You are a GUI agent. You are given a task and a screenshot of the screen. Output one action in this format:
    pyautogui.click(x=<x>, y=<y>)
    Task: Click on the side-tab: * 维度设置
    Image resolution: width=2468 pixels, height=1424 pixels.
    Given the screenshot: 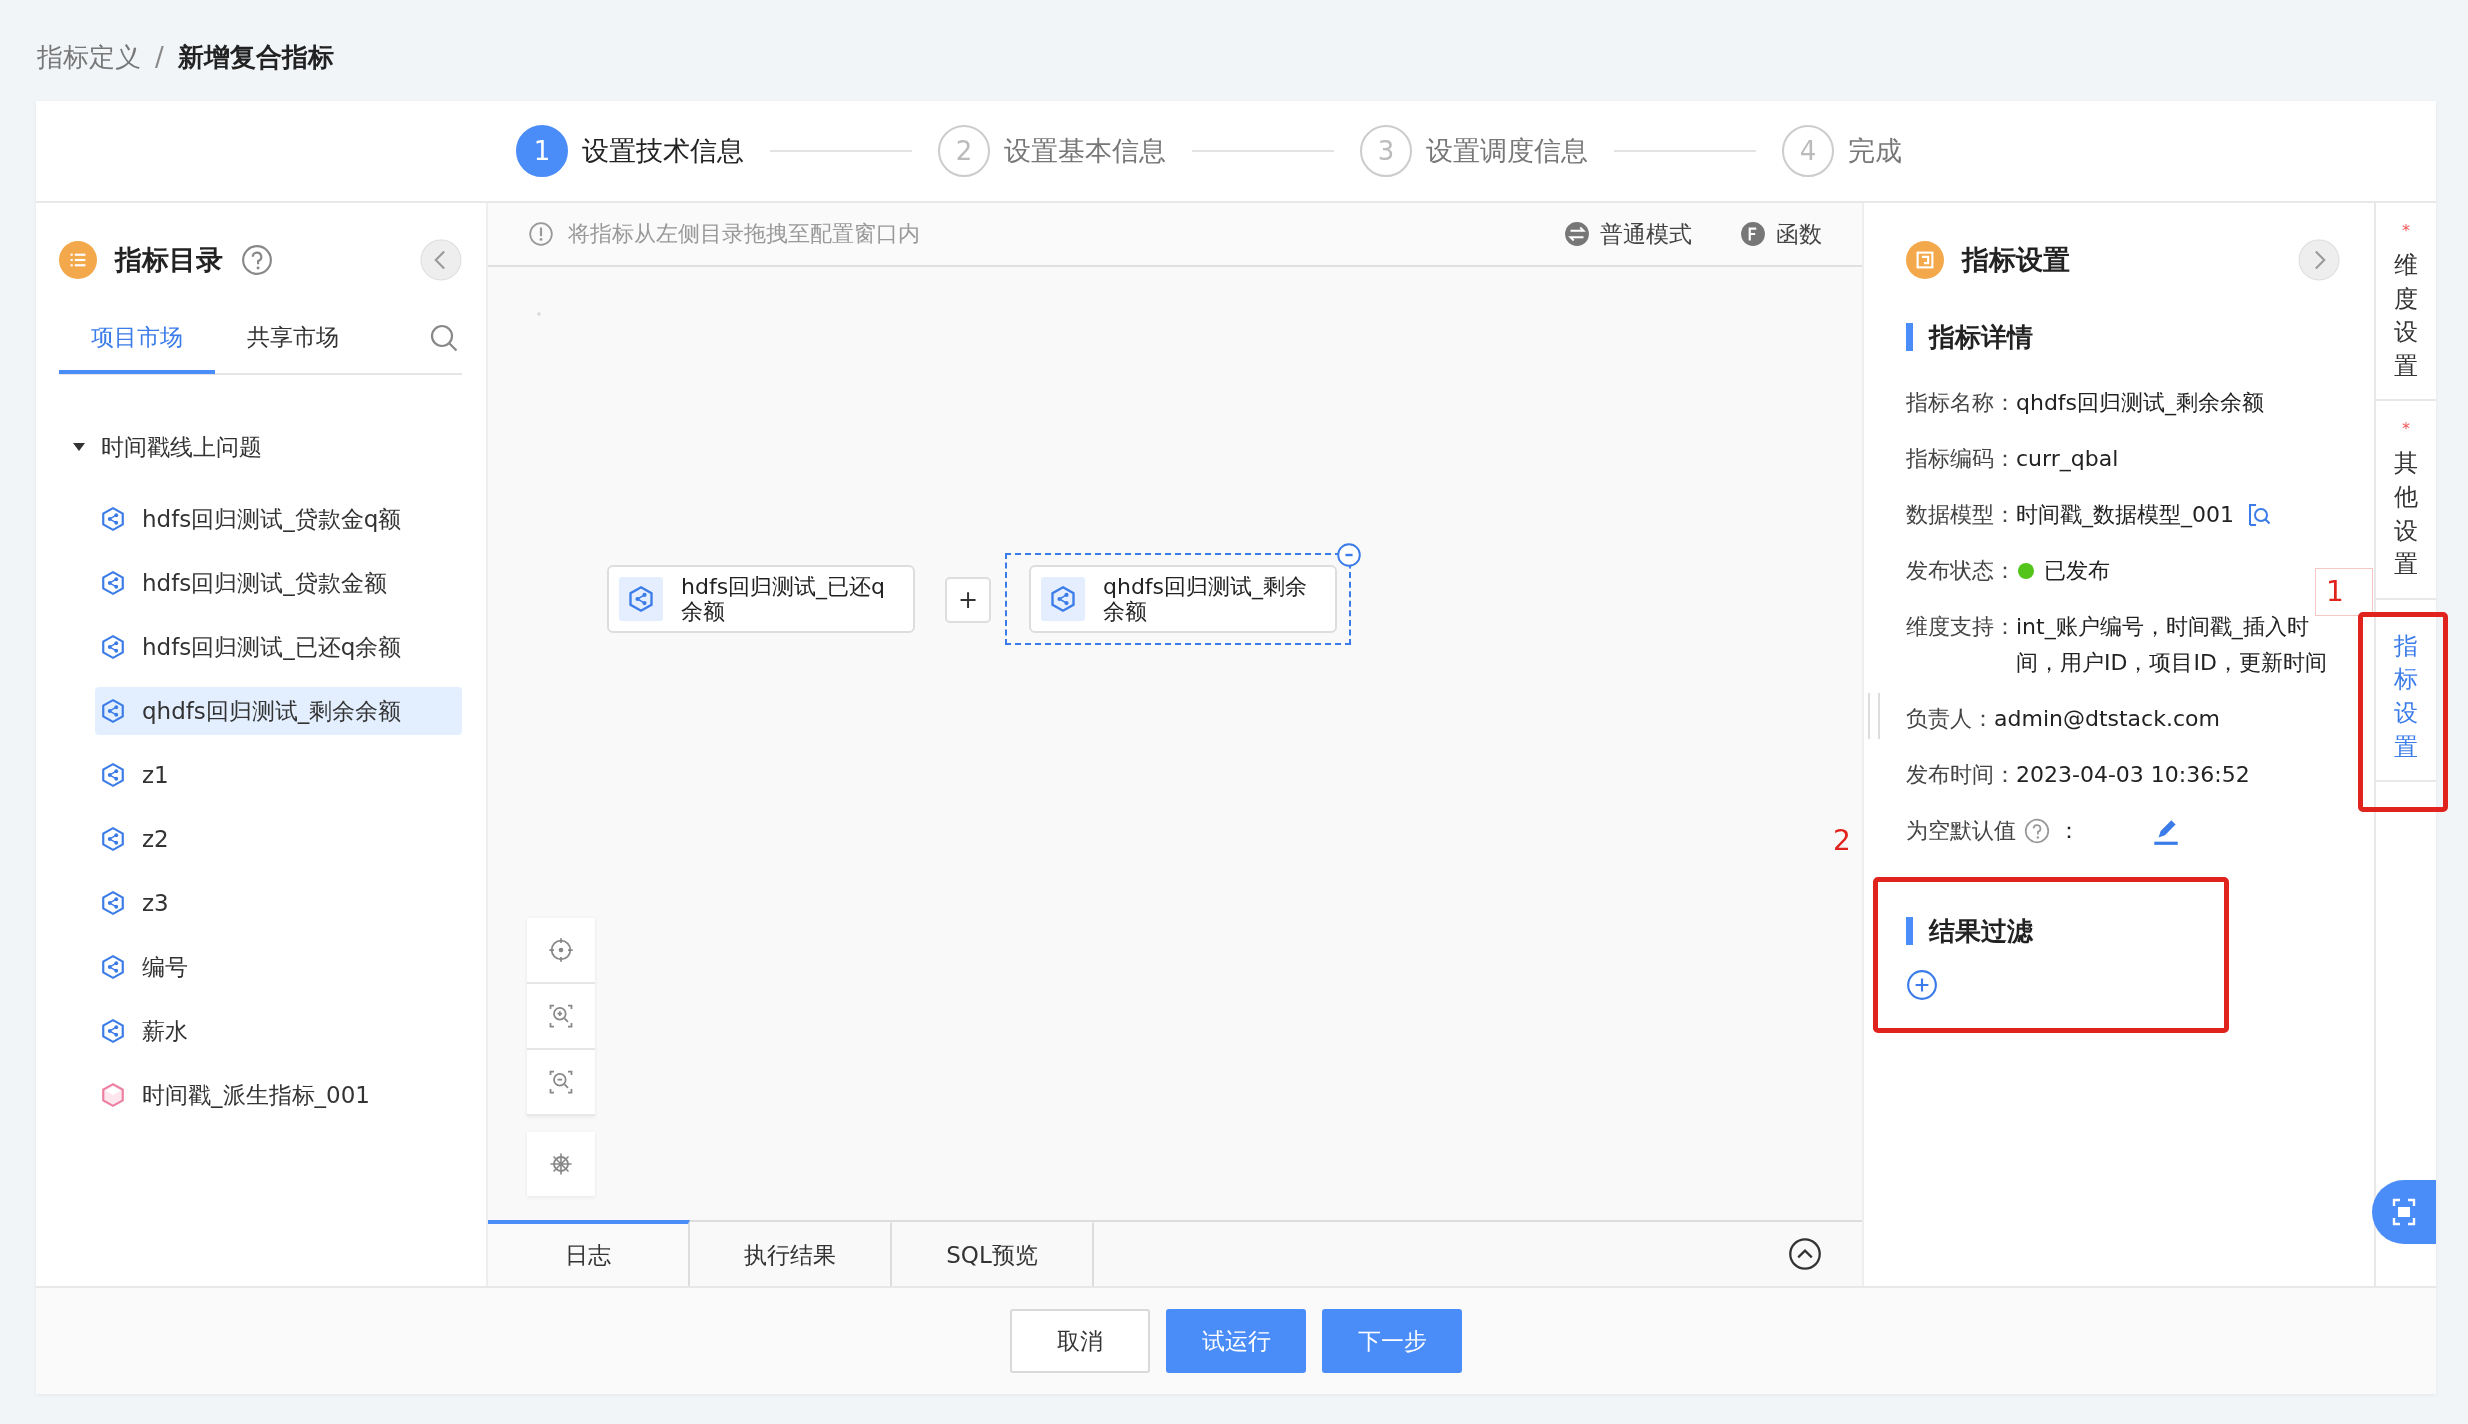 What is the action you would take?
    pyautogui.click(x=2406, y=302)
    